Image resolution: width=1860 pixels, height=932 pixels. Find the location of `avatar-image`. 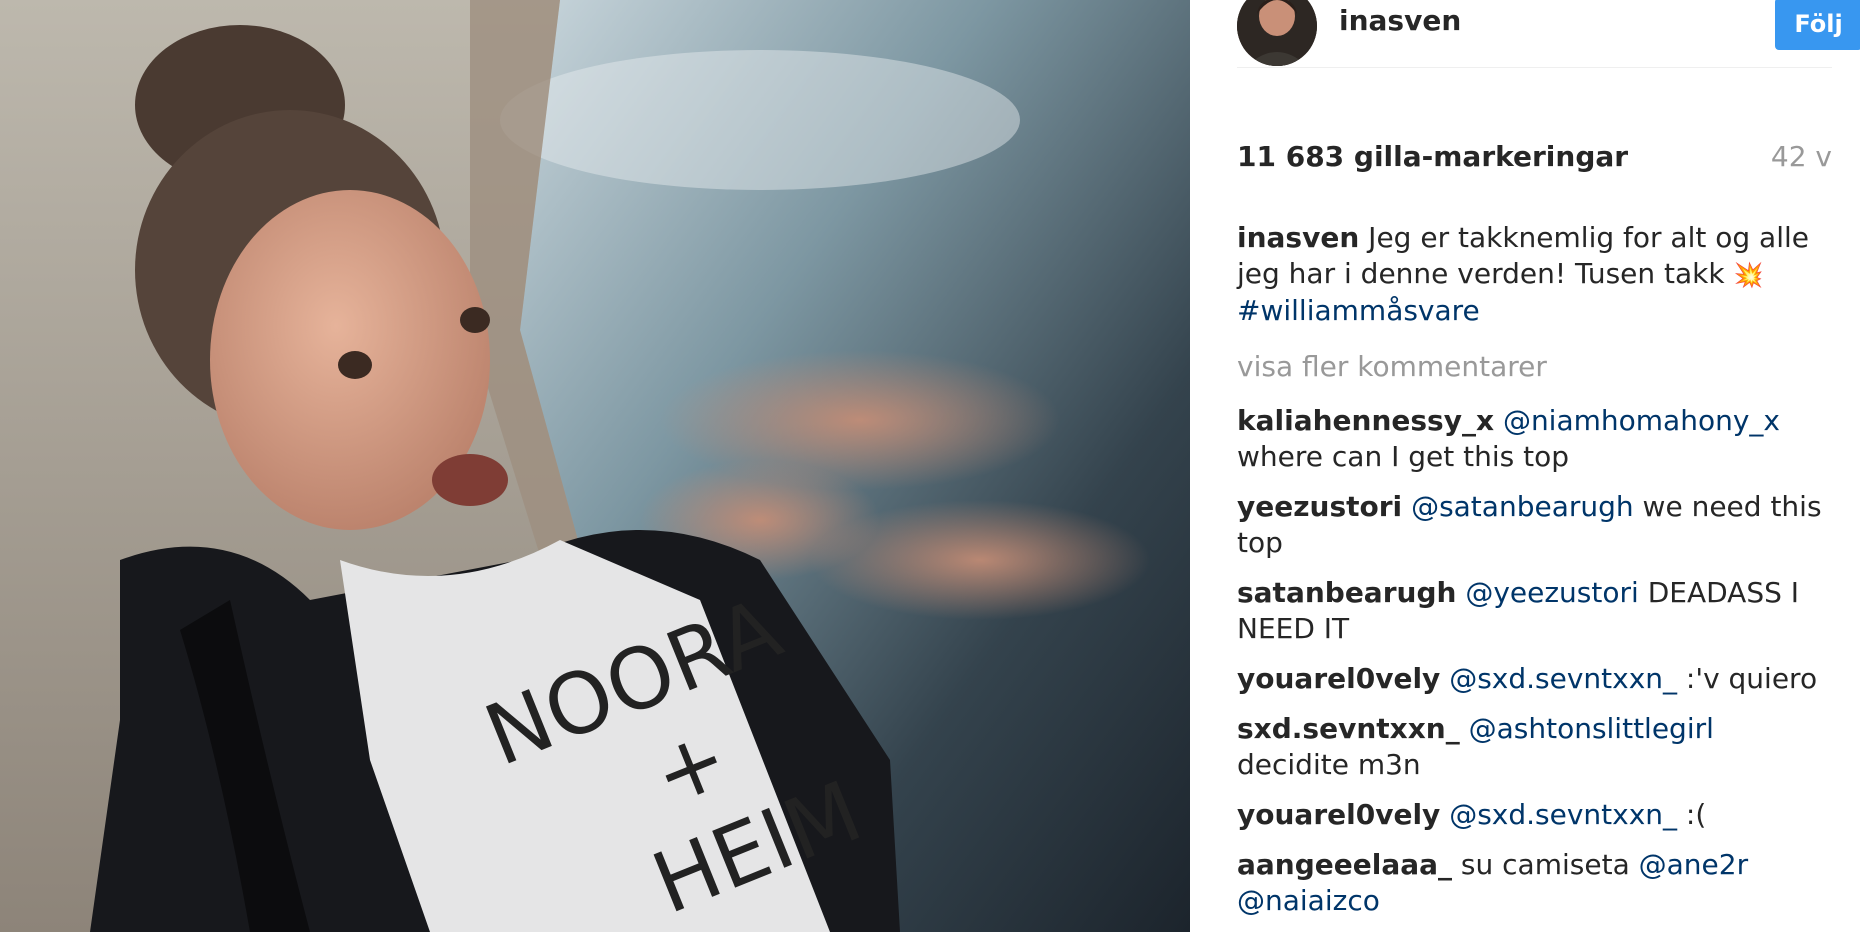

avatar-image is located at coordinates (1277, 33).